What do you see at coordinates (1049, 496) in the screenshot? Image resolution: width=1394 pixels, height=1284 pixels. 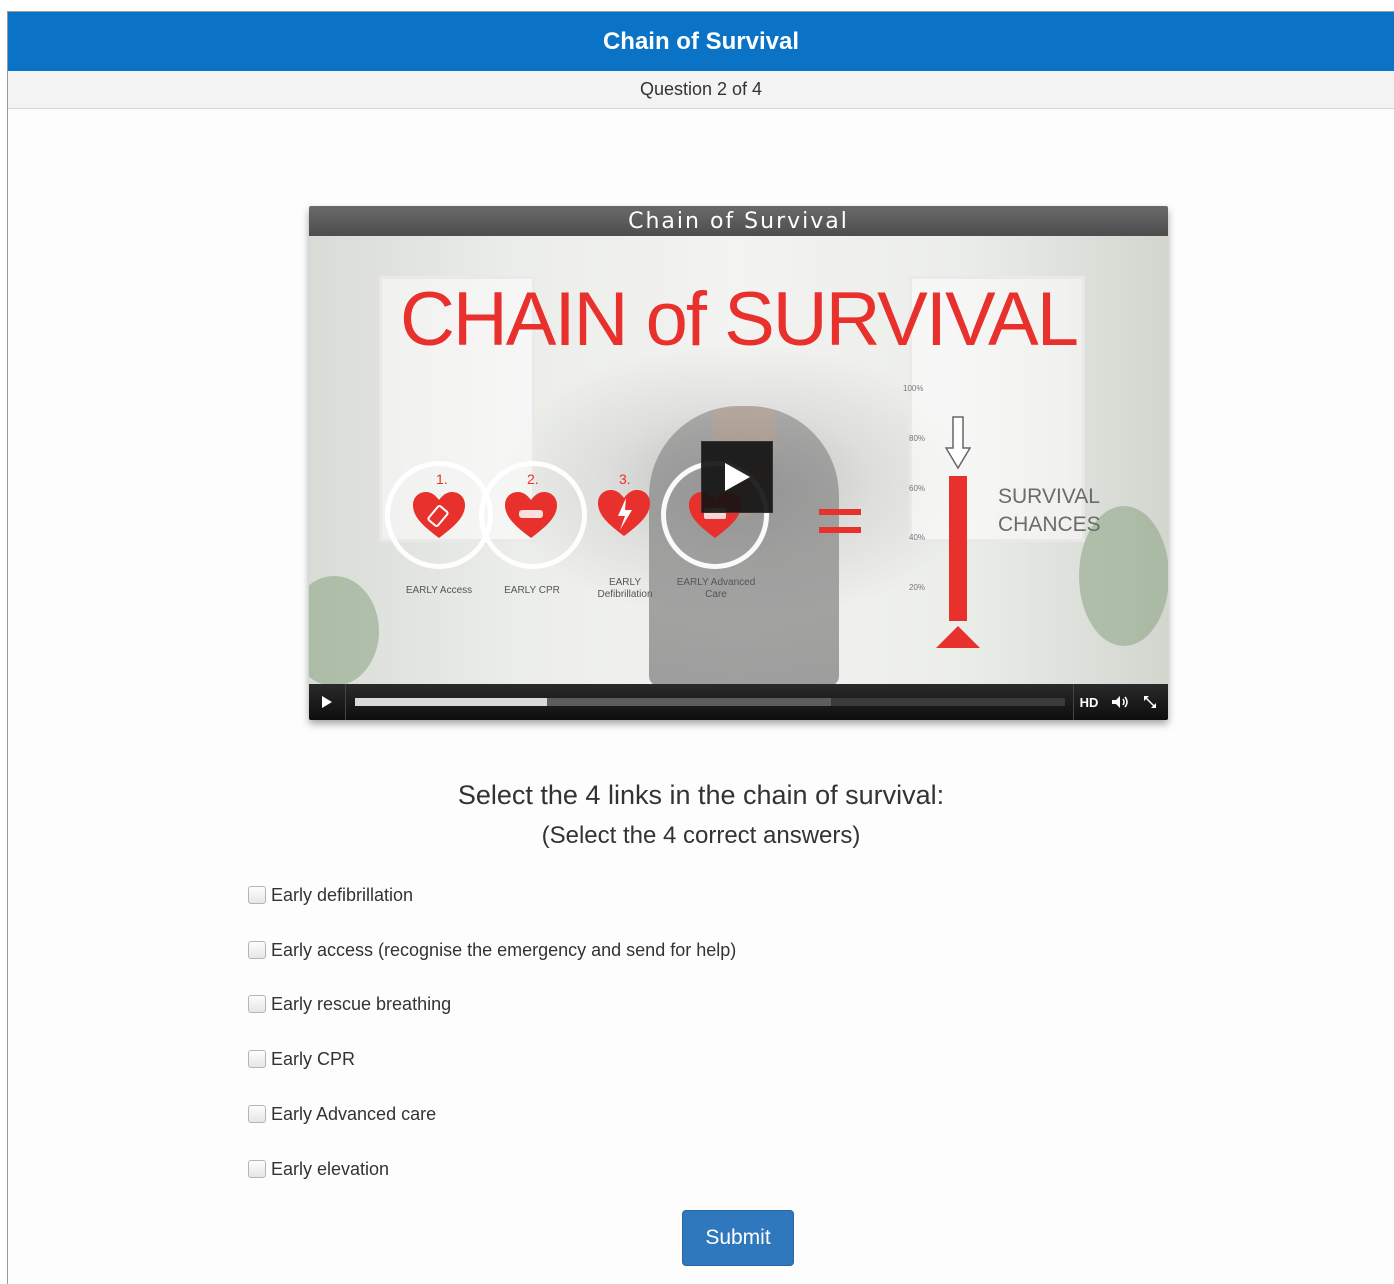 I see `survival-text-line: SURVIVAL` at bounding box center [1049, 496].